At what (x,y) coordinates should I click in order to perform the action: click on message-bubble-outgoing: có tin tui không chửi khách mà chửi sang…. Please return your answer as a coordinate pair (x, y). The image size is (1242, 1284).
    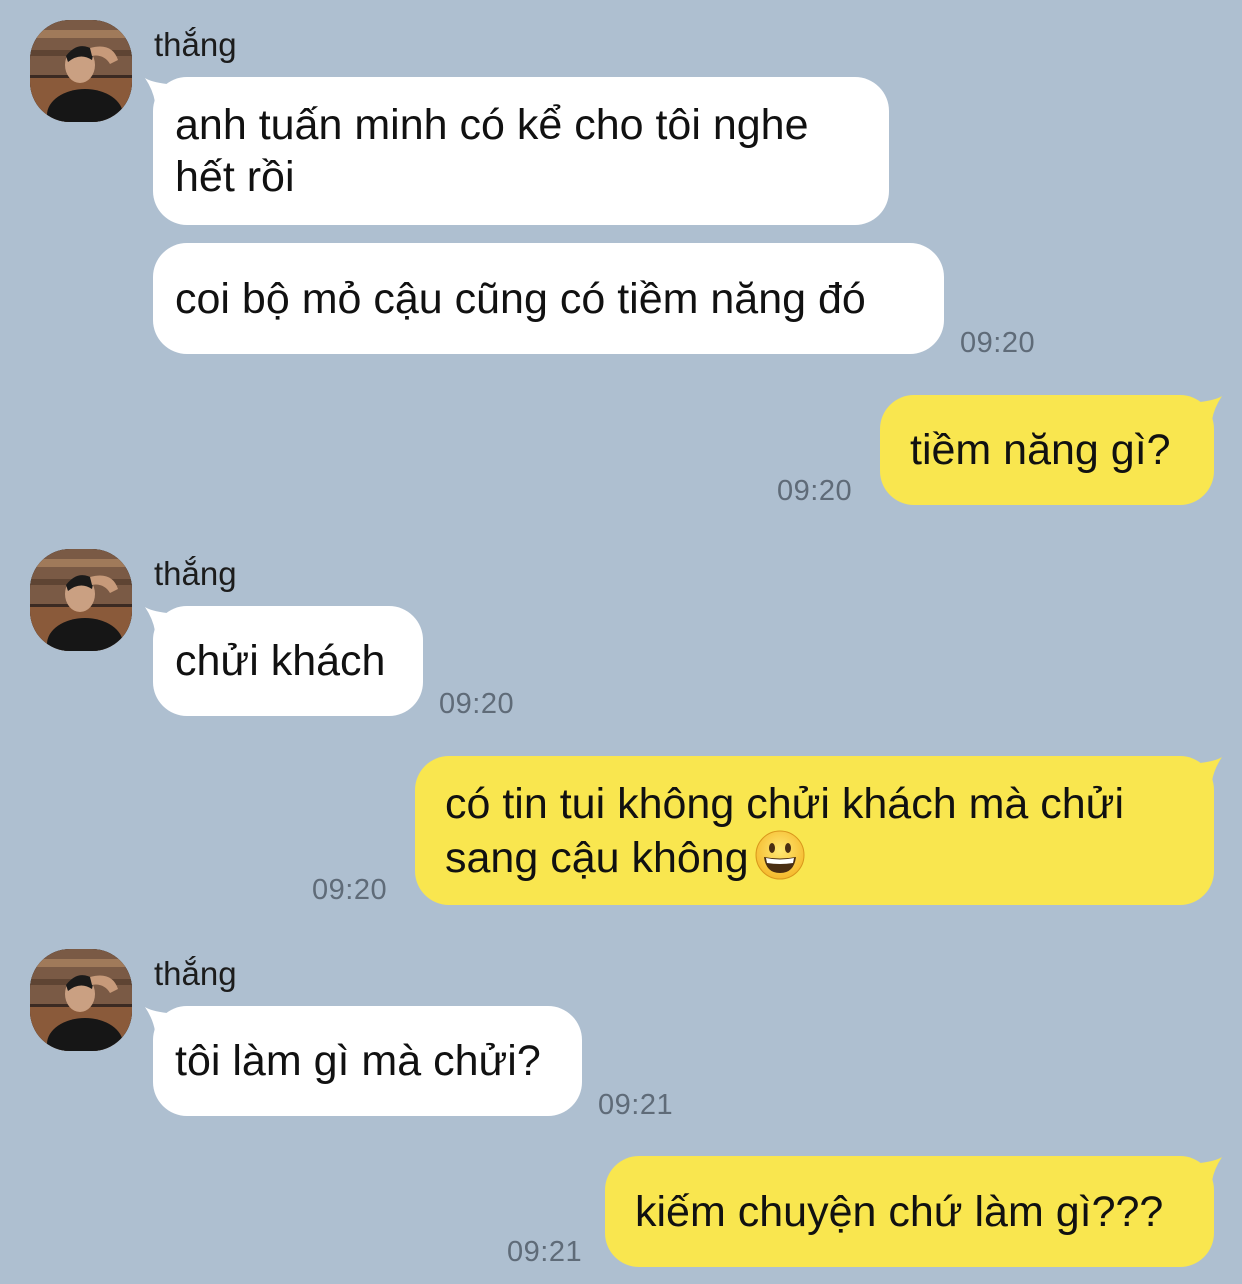
    Looking at the image, I should click on (814, 830).